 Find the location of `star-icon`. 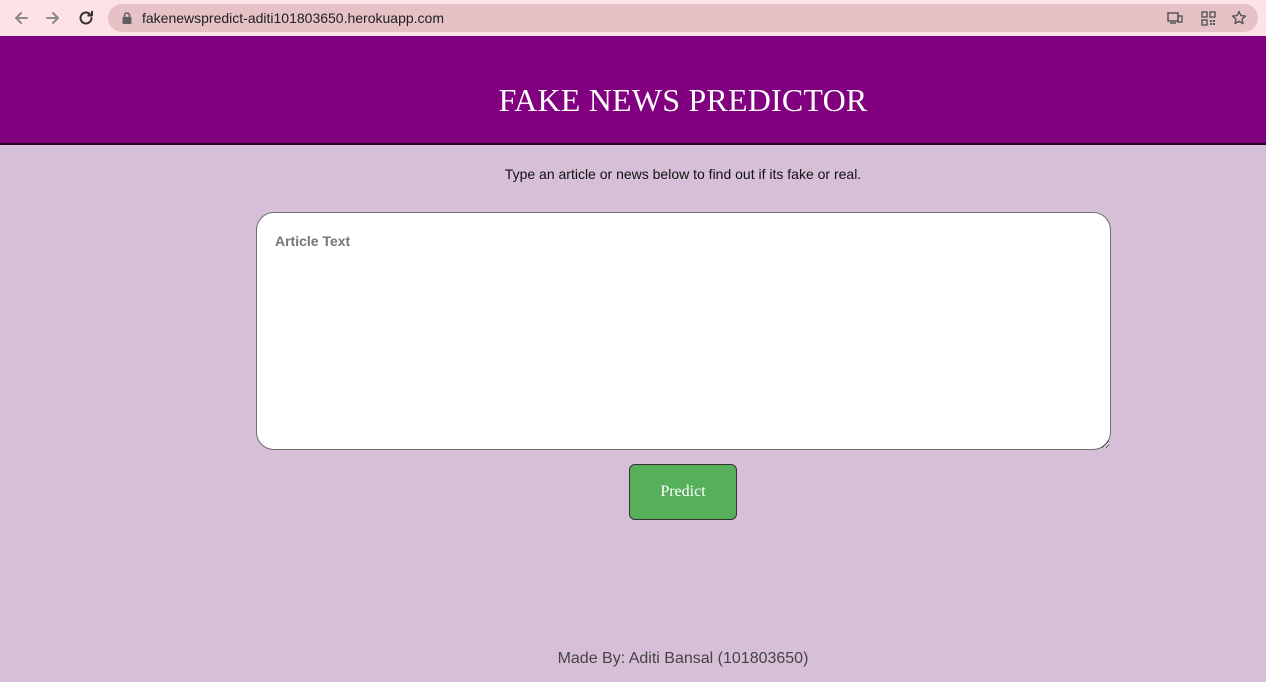

star-icon is located at coordinates (1239, 18).